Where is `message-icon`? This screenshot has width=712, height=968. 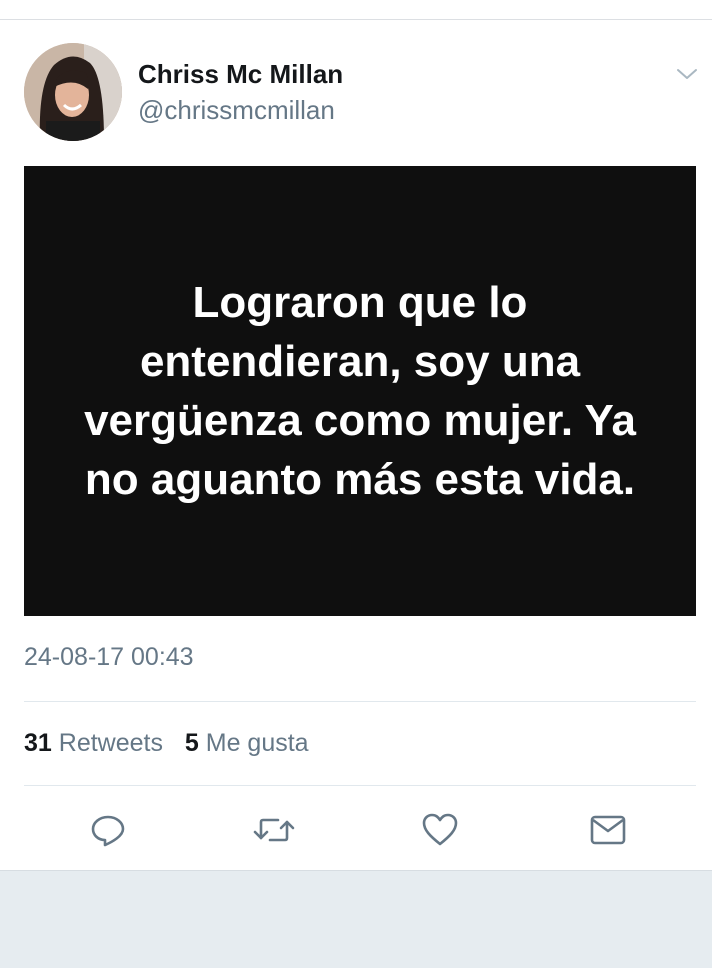 message-icon is located at coordinates (608, 830).